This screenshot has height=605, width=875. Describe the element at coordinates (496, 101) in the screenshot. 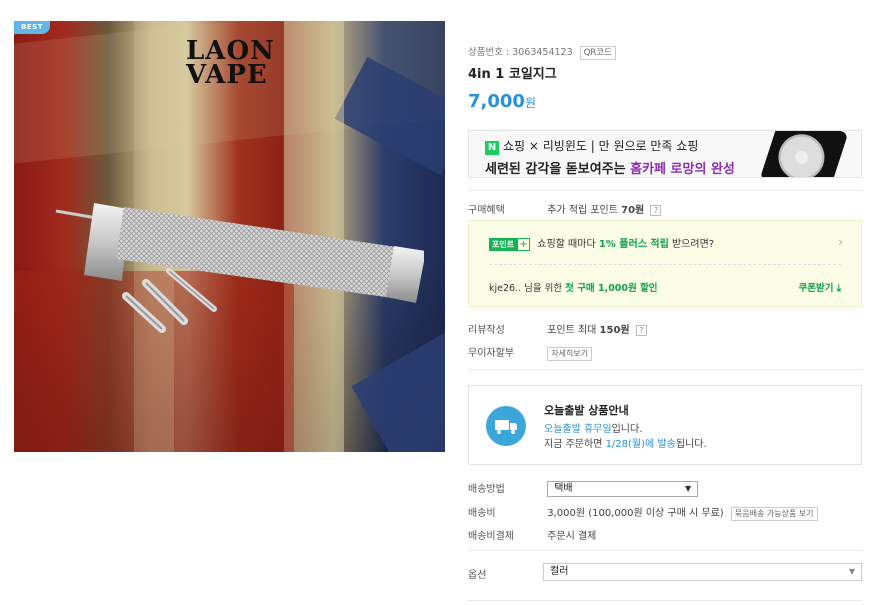

I see `price-value: 7,000` at that location.